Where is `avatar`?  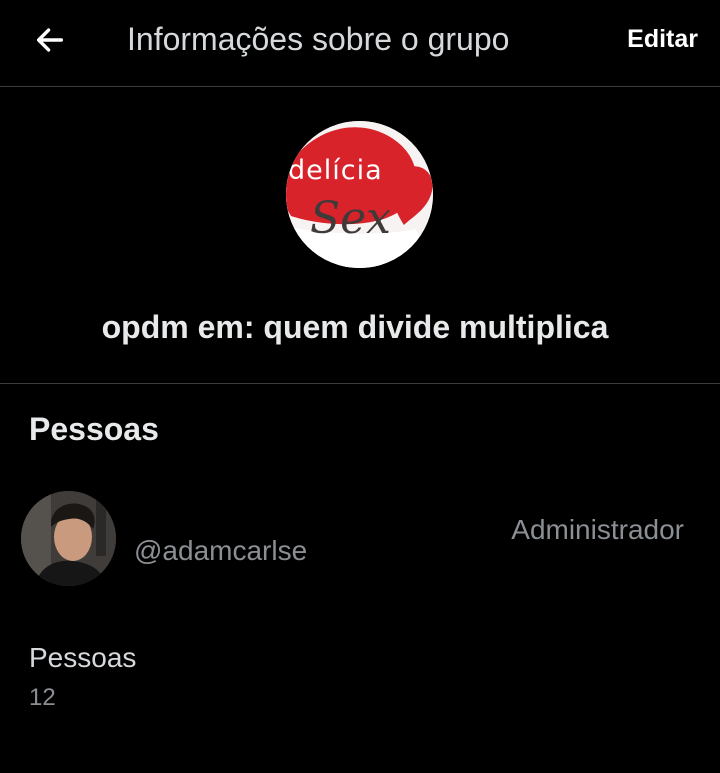
avatar is located at coordinates (68, 538).